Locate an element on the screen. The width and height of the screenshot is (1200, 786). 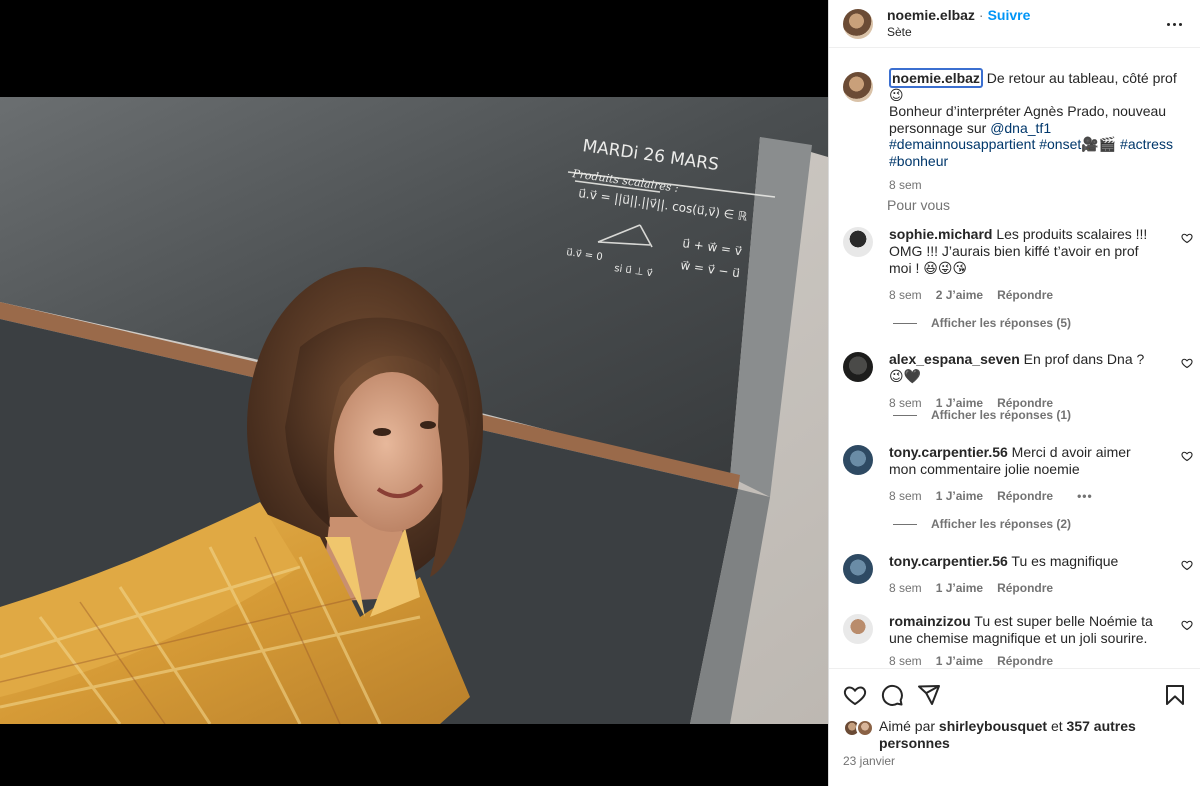
author-username: noemie.elbaz is located at coordinates (931, 15).